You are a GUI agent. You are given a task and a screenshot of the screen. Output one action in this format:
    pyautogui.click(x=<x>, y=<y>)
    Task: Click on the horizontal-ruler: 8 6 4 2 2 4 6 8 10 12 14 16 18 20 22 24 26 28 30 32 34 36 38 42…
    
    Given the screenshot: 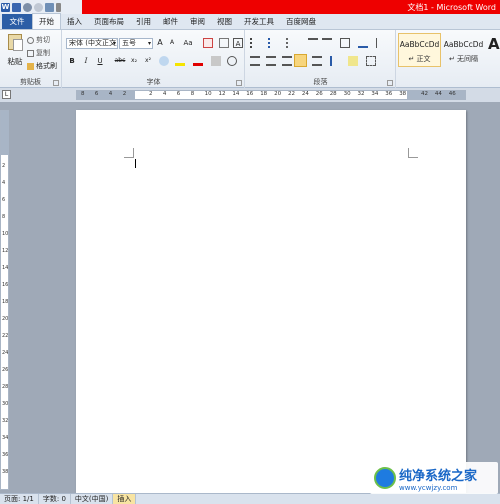 What is the action you would take?
    pyautogui.click(x=271, y=95)
    